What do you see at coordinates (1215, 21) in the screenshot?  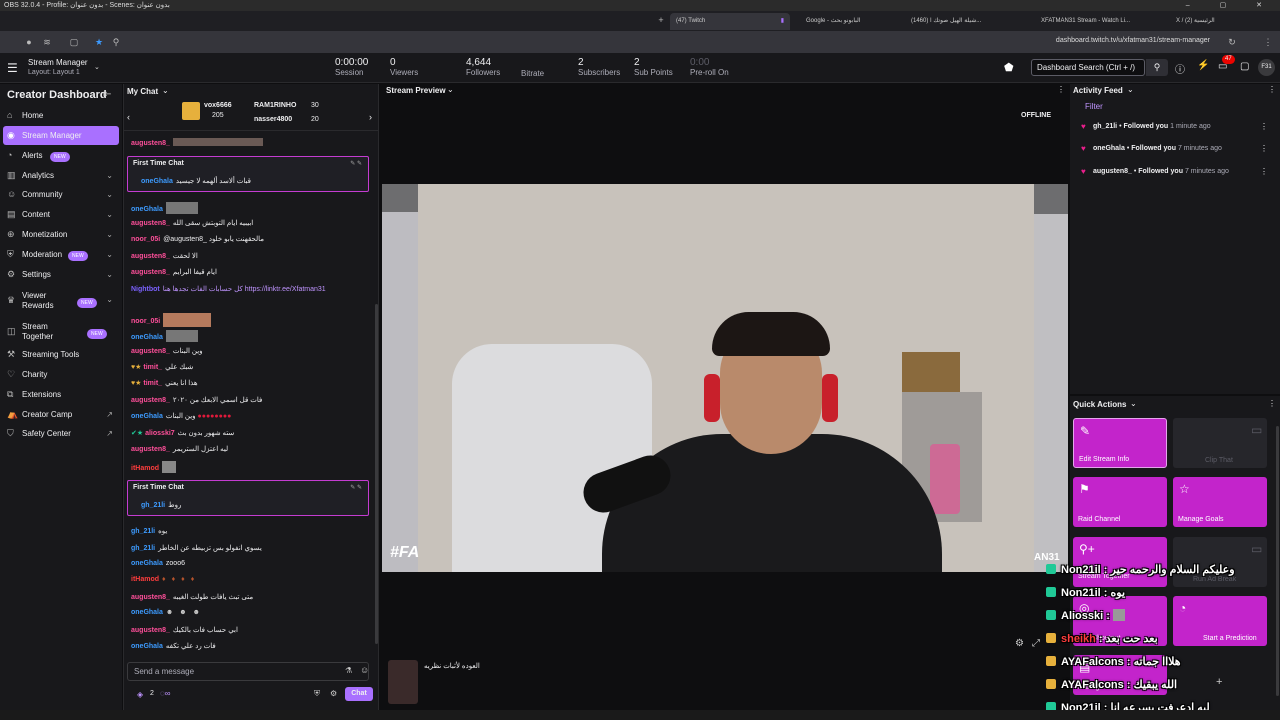 I see `browser-tab-x: X / الرئيسية (2)` at bounding box center [1215, 21].